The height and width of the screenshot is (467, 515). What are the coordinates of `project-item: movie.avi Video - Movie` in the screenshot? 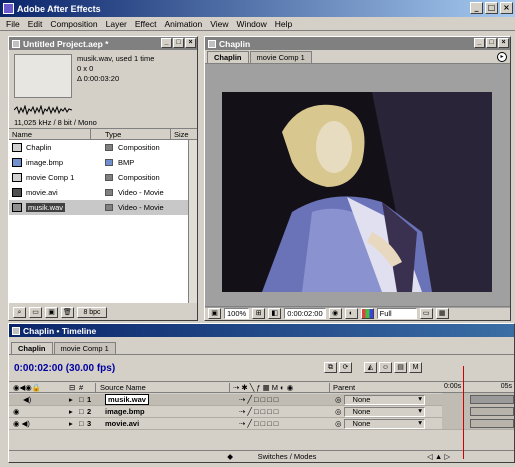 It's located at (103, 192).